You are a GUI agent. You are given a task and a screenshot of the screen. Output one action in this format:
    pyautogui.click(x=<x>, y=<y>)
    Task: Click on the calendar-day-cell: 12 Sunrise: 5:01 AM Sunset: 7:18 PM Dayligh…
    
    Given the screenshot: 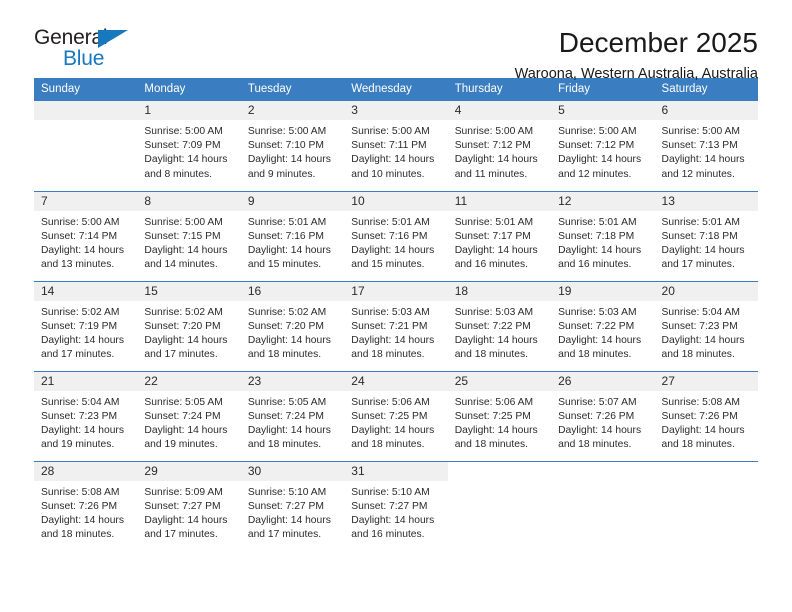 What is the action you would take?
    pyautogui.click(x=603, y=235)
    